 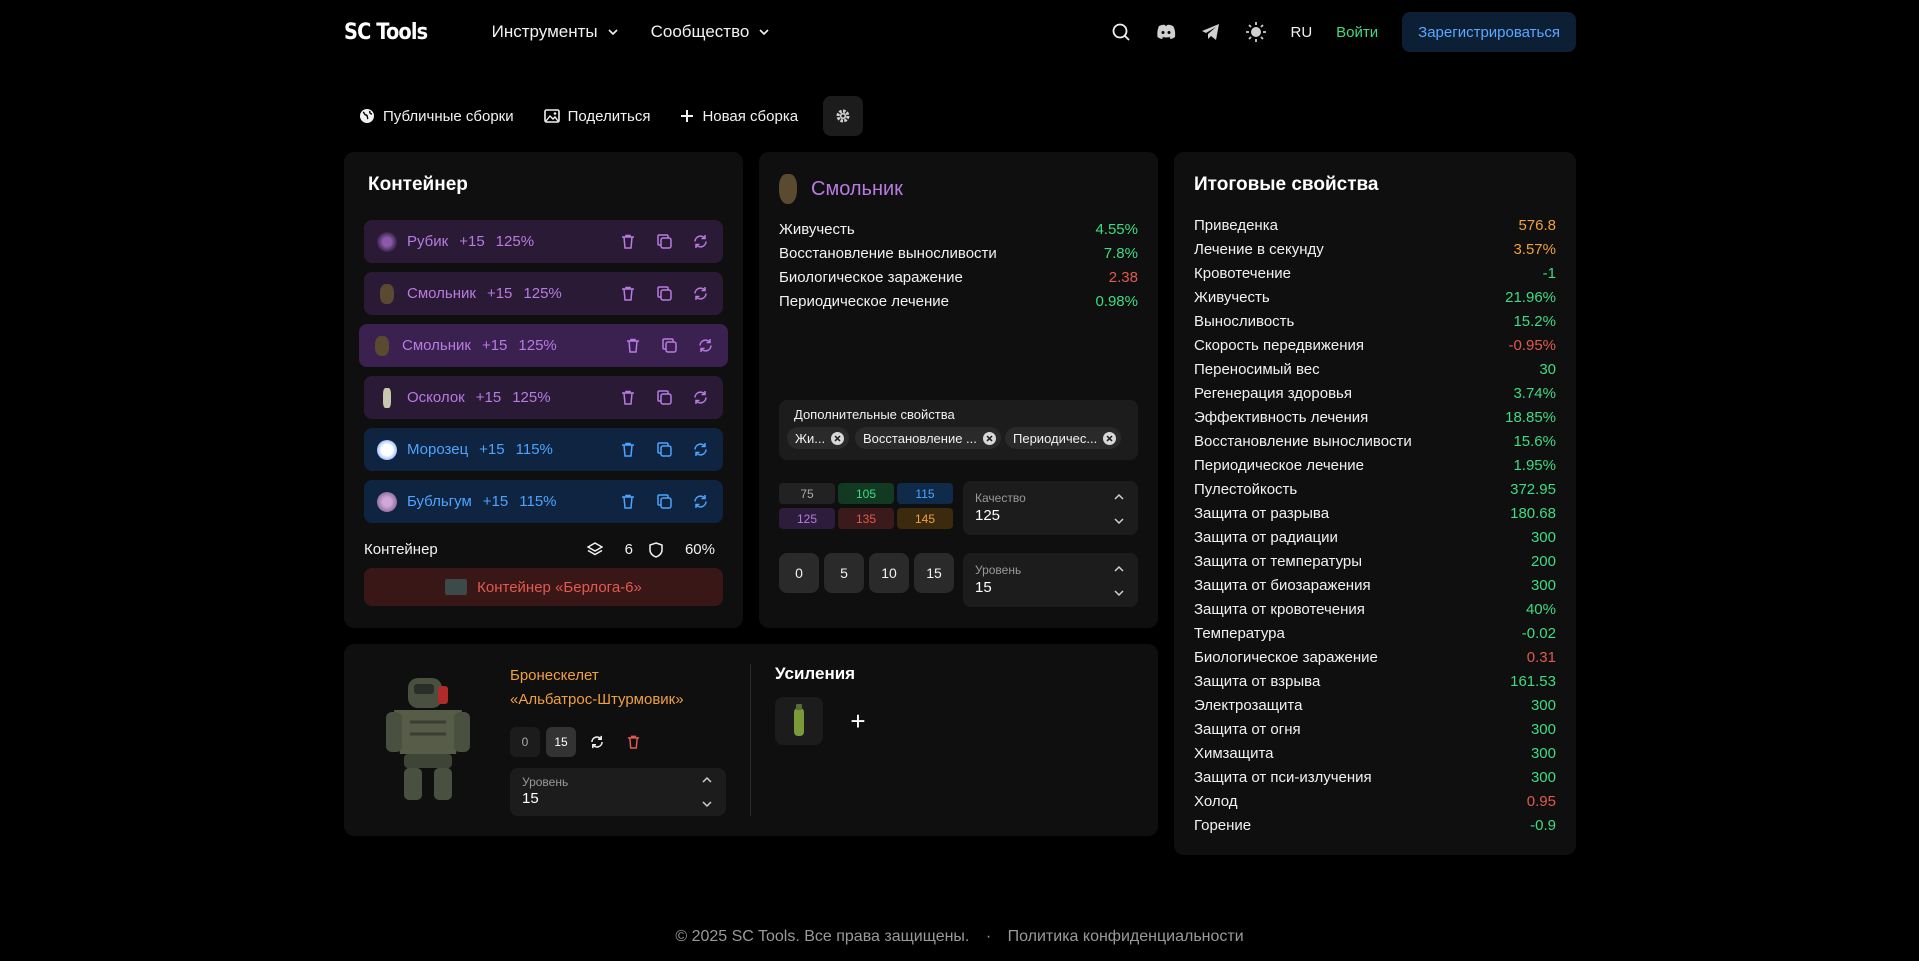 I want to click on public-builds-button: Публичные сборки, so click(x=436, y=116).